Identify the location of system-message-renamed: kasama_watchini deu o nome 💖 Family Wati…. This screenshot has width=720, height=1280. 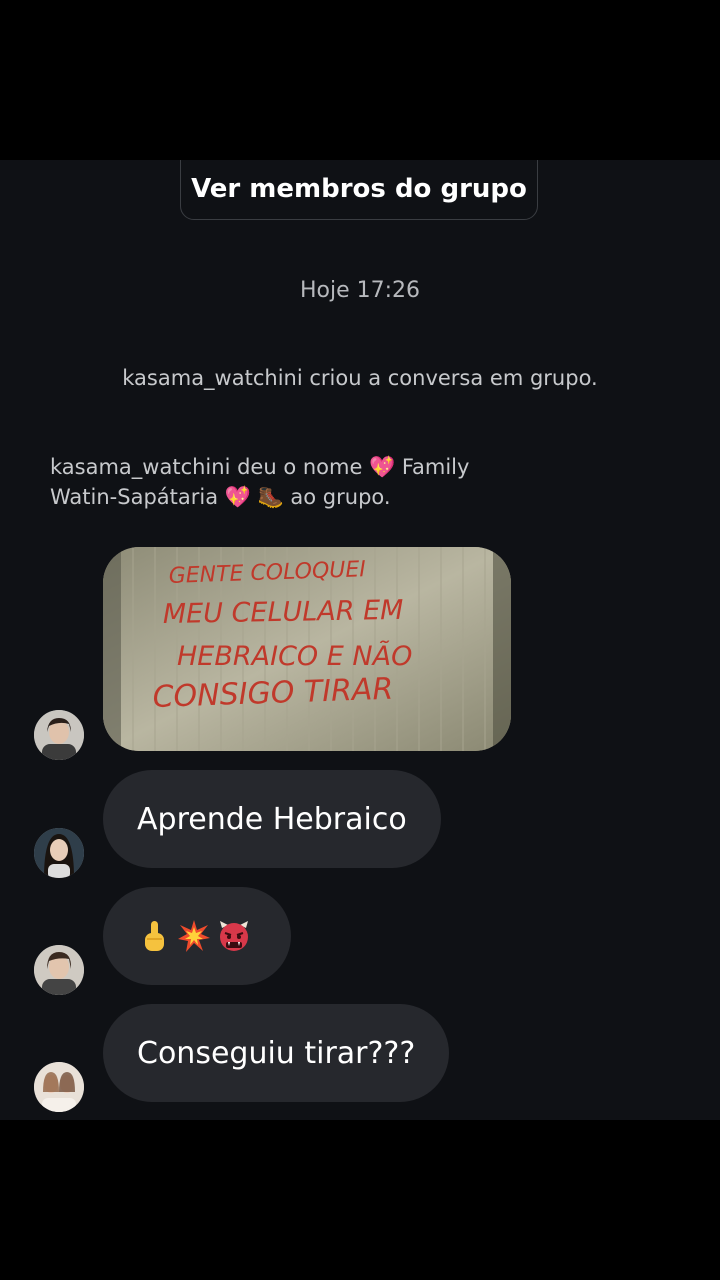
(310, 482).